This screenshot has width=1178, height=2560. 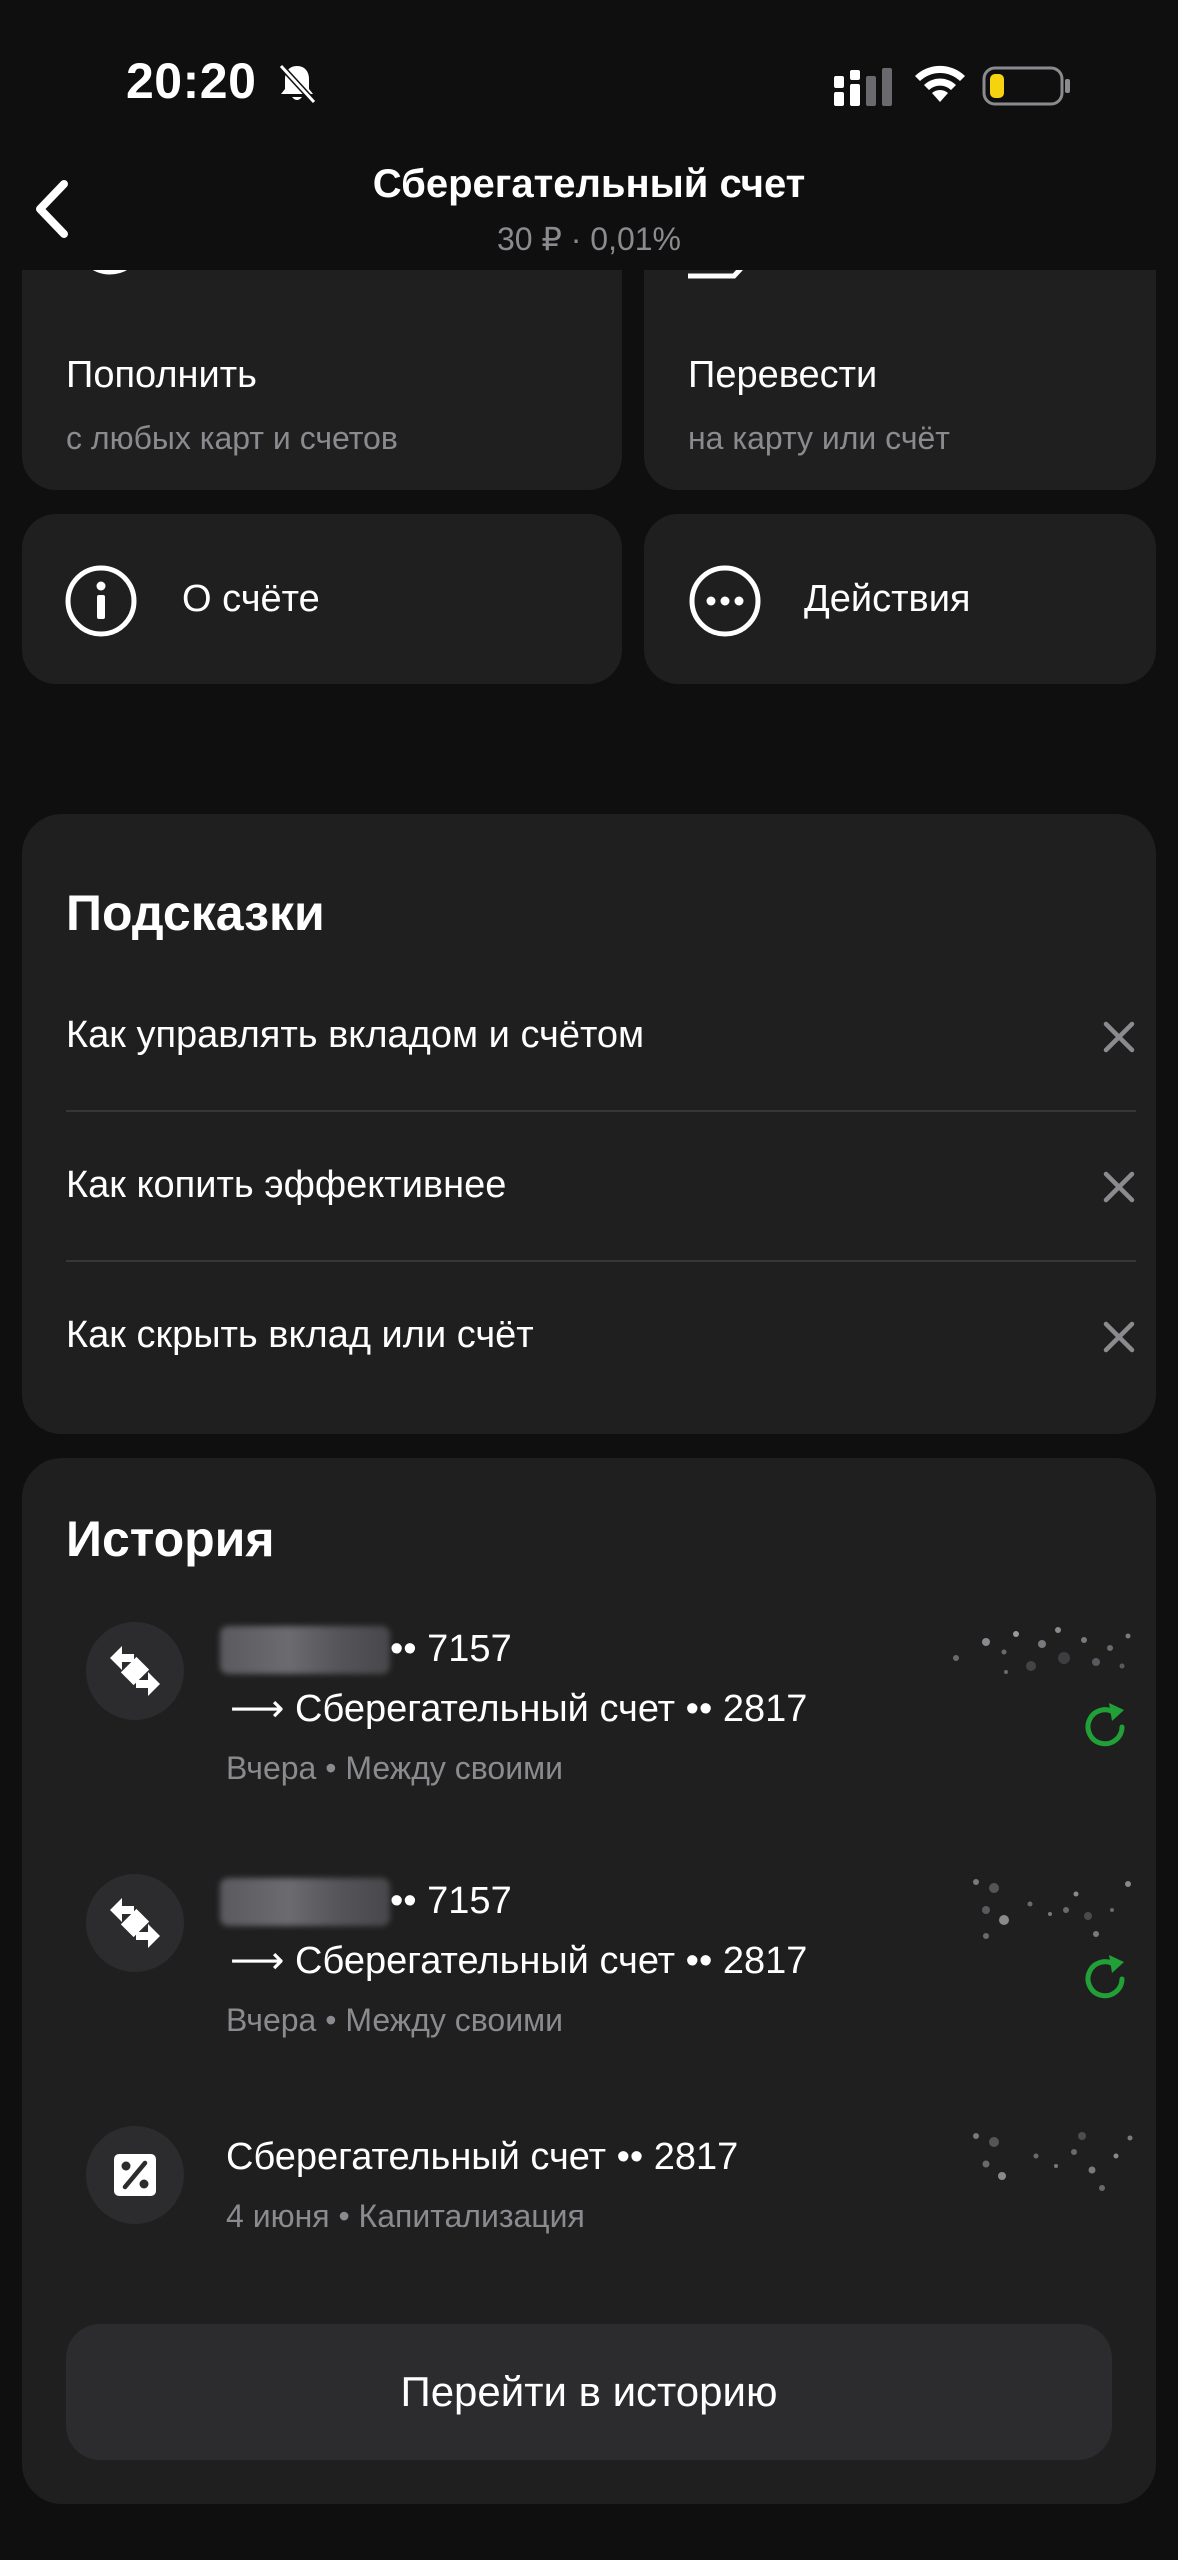 What do you see at coordinates (322, 599) in the screenshot?
I see `about-account-tile: О счёте` at bounding box center [322, 599].